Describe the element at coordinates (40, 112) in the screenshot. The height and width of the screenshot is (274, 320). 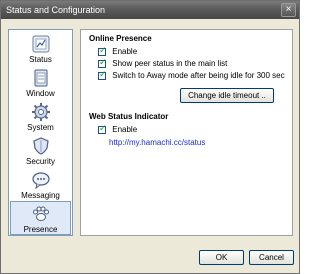
I see `gear-icon` at that location.